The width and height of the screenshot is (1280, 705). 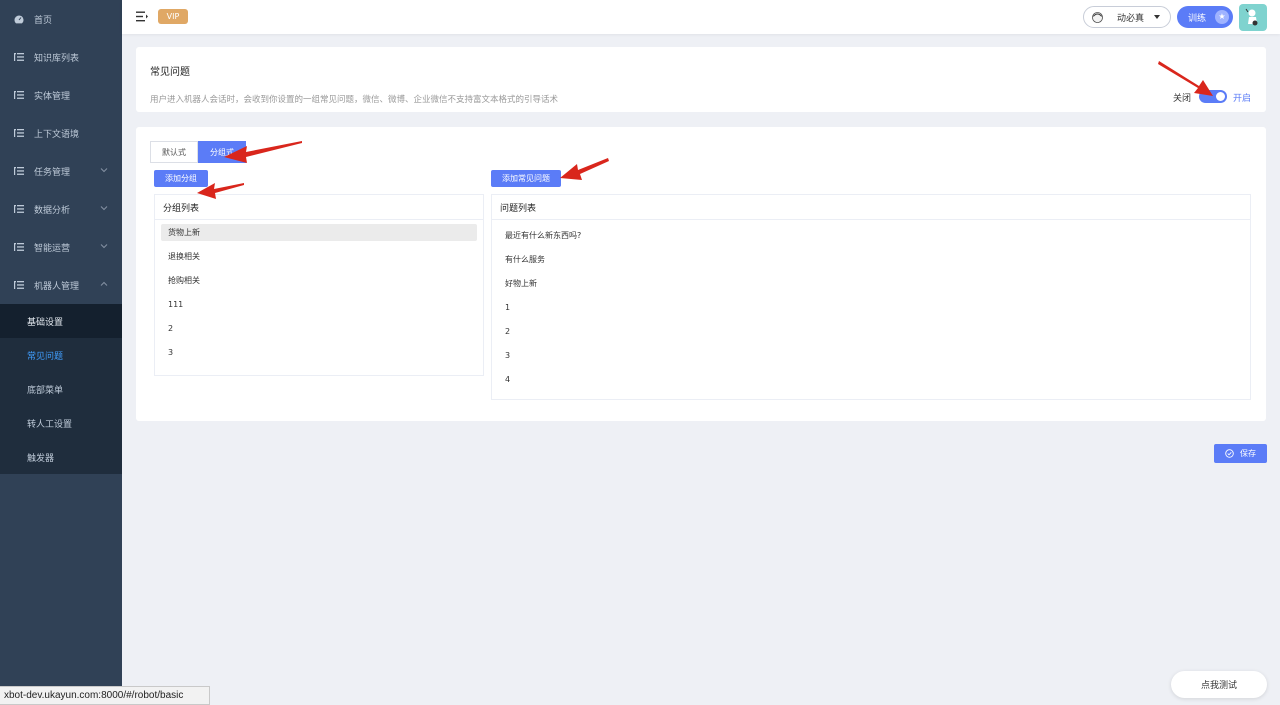 I want to click on sidebar-item-entity: 实体管理, so click(x=61, y=95).